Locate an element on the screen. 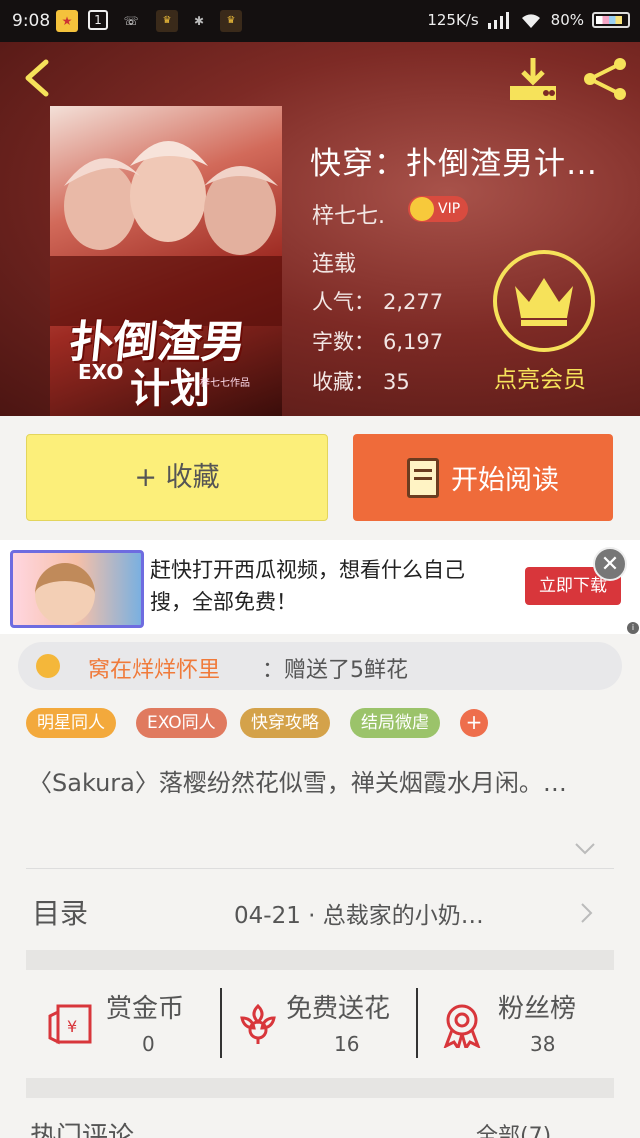  reward-coins-label: 赏金币 is located at coordinates (145, 1009).